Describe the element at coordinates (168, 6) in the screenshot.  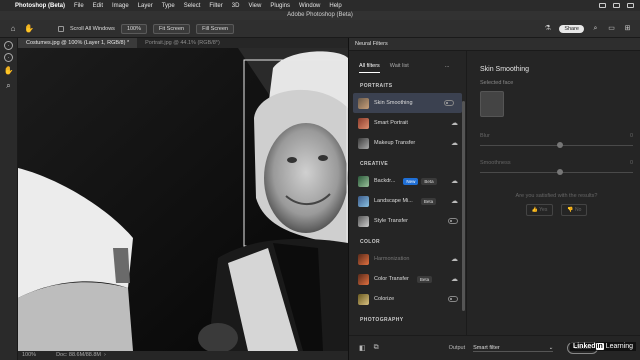
I see `menu-type: Type` at that location.